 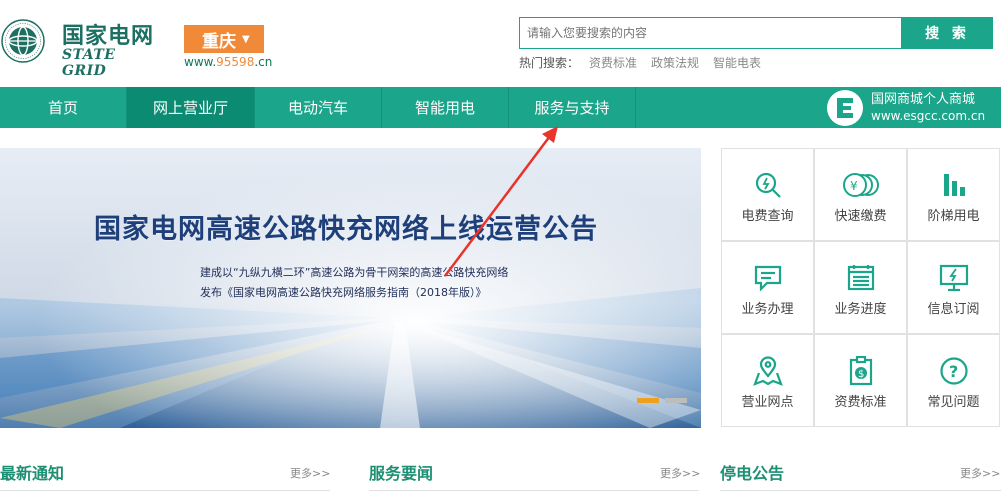 I want to click on city-selector-button: 重庆 ▼, so click(x=224, y=39).